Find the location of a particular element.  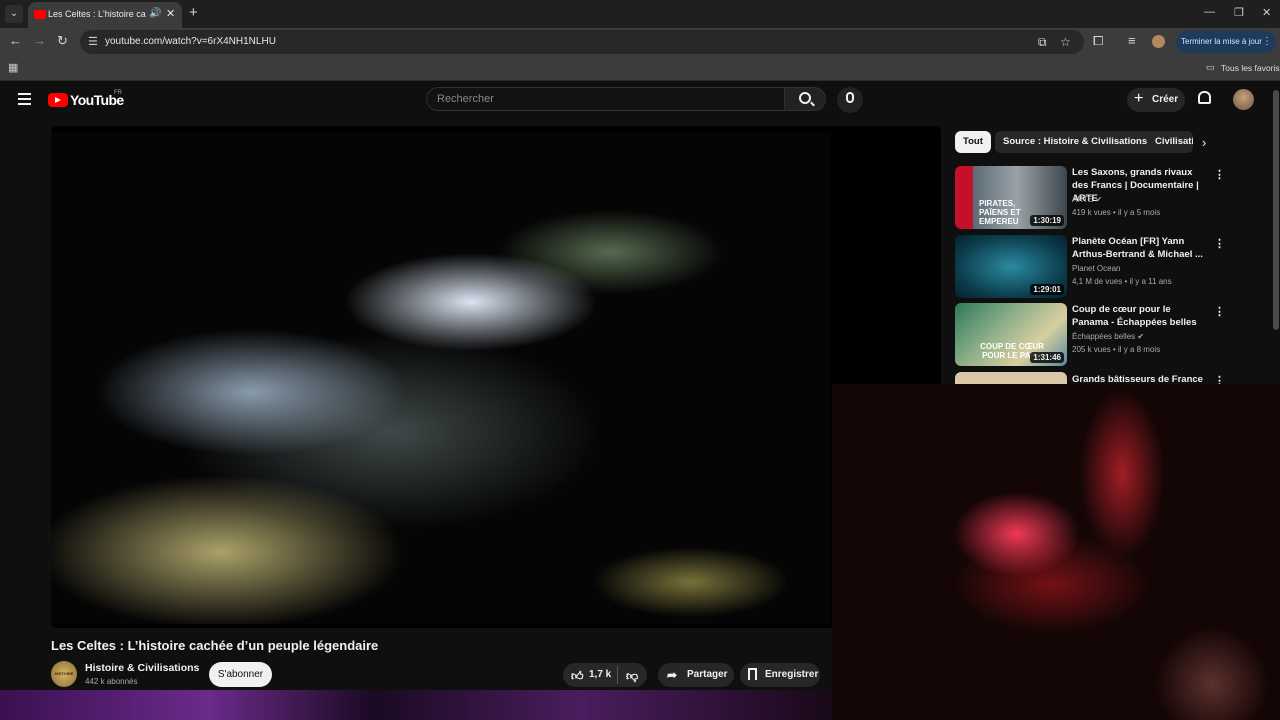

recommendation-meta: 419 k vues • il y a 5 mois is located at coordinates (1116, 212).